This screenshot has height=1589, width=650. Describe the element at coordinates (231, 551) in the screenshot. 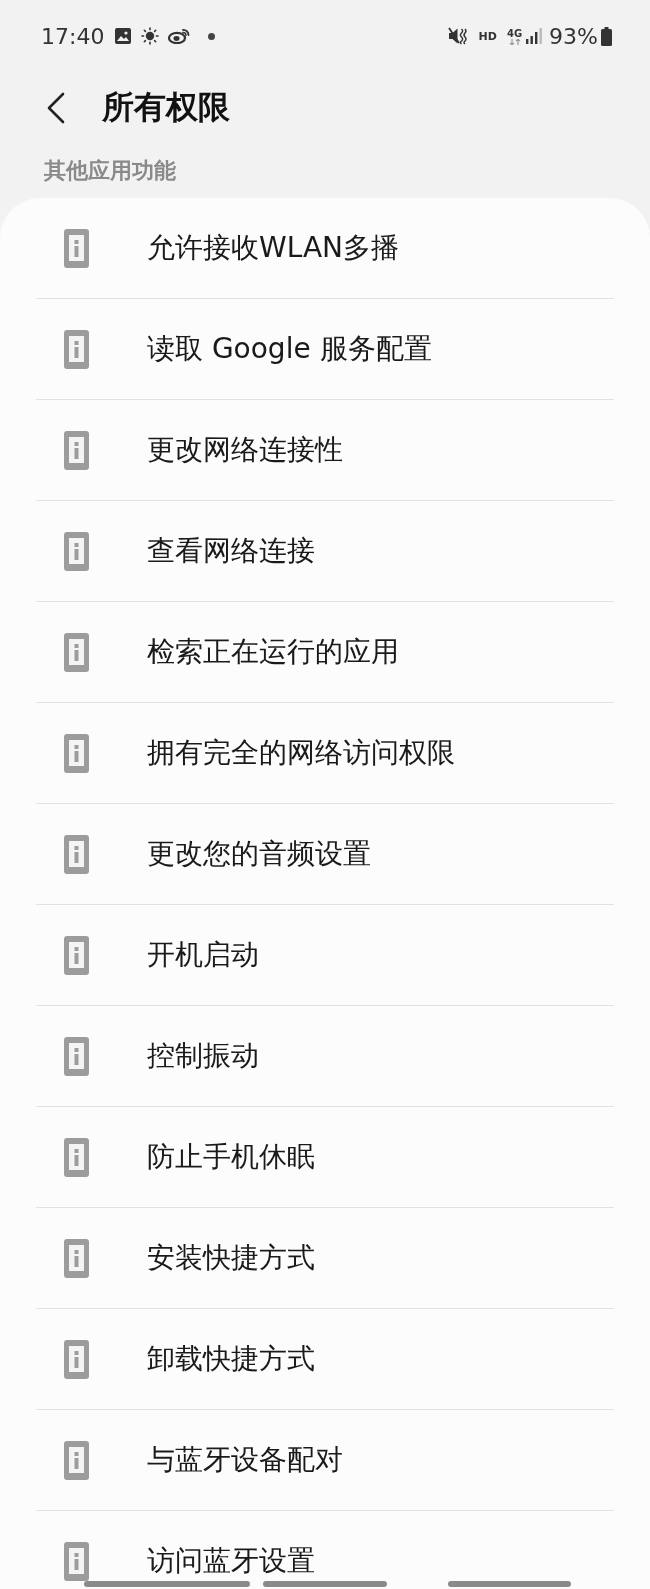

I see `permission-item: 查看网络连接` at that location.